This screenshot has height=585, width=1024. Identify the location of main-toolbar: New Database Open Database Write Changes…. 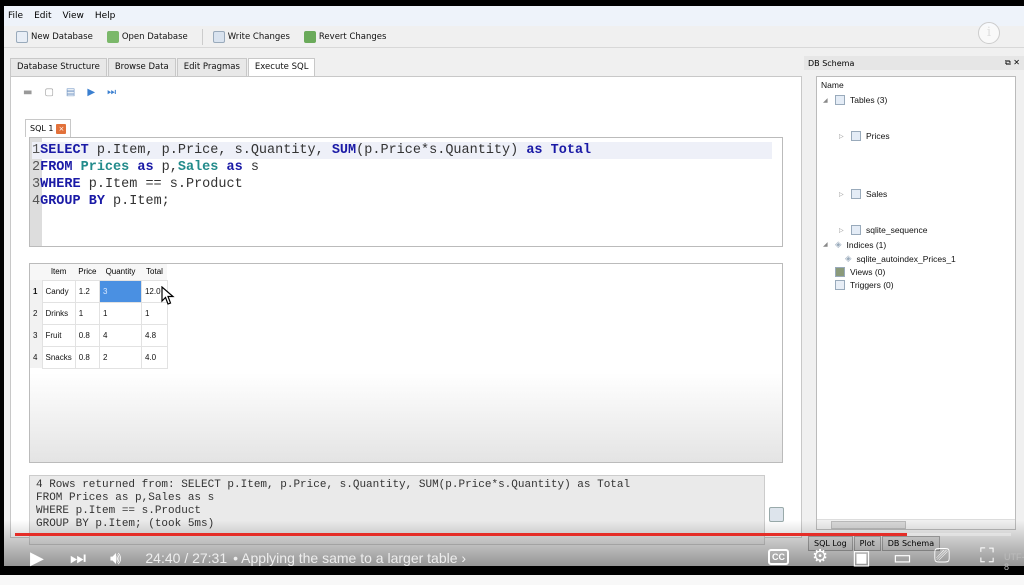
(514, 37).